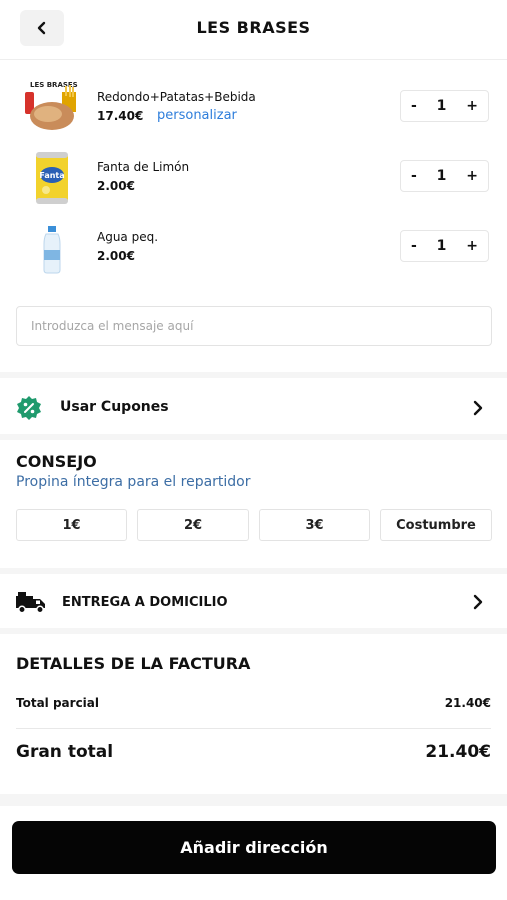  I want to click on item-name: Redondo+Patatas+Bebida, so click(176, 97).